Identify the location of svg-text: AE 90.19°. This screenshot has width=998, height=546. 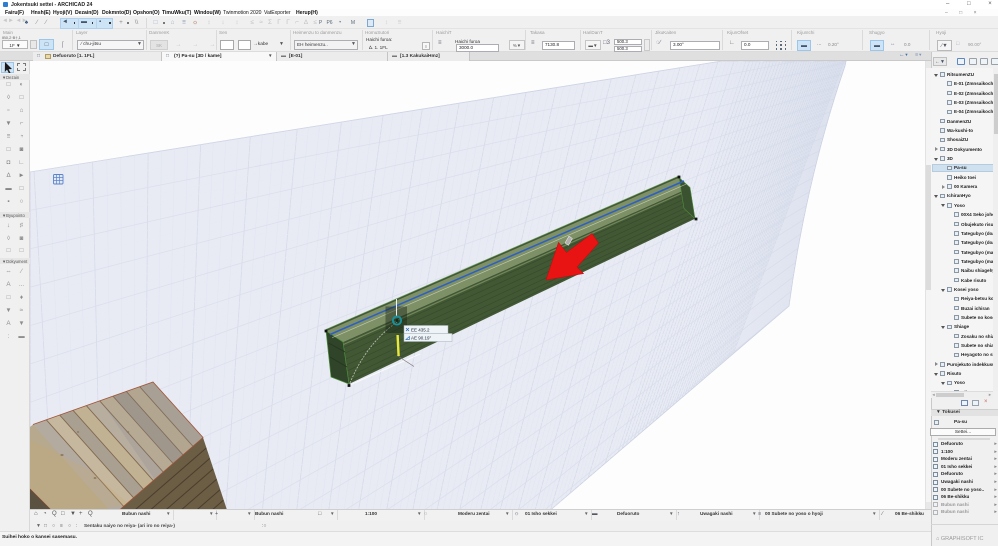
(421, 338).